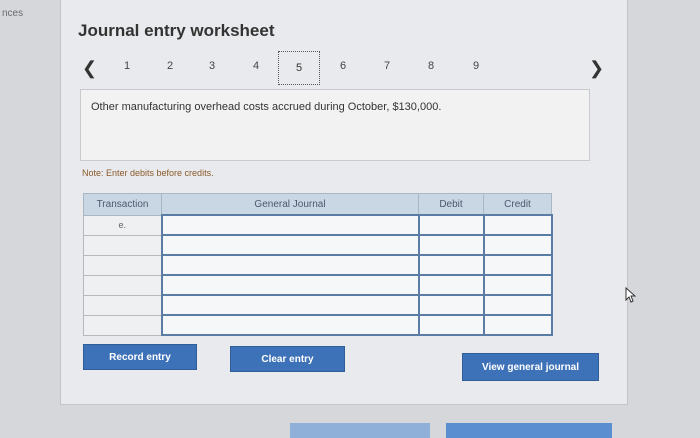 The image size is (700, 438). I want to click on page-tab-8: 8, so click(431, 66).